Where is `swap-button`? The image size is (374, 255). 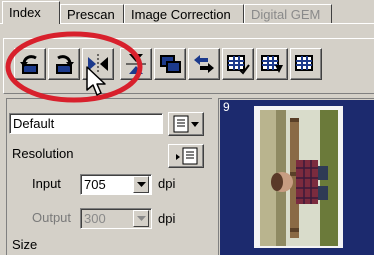 swap-button is located at coordinates (204, 64).